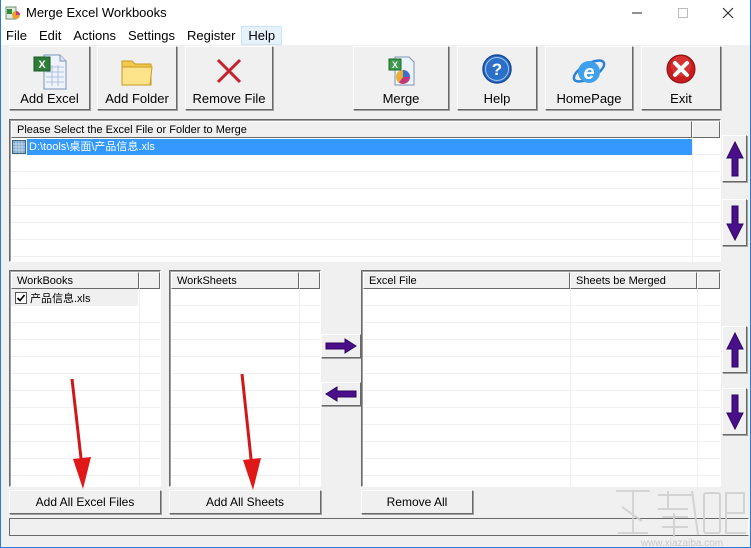  I want to click on worksheets-header: WorkSheets, so click(235, 280).